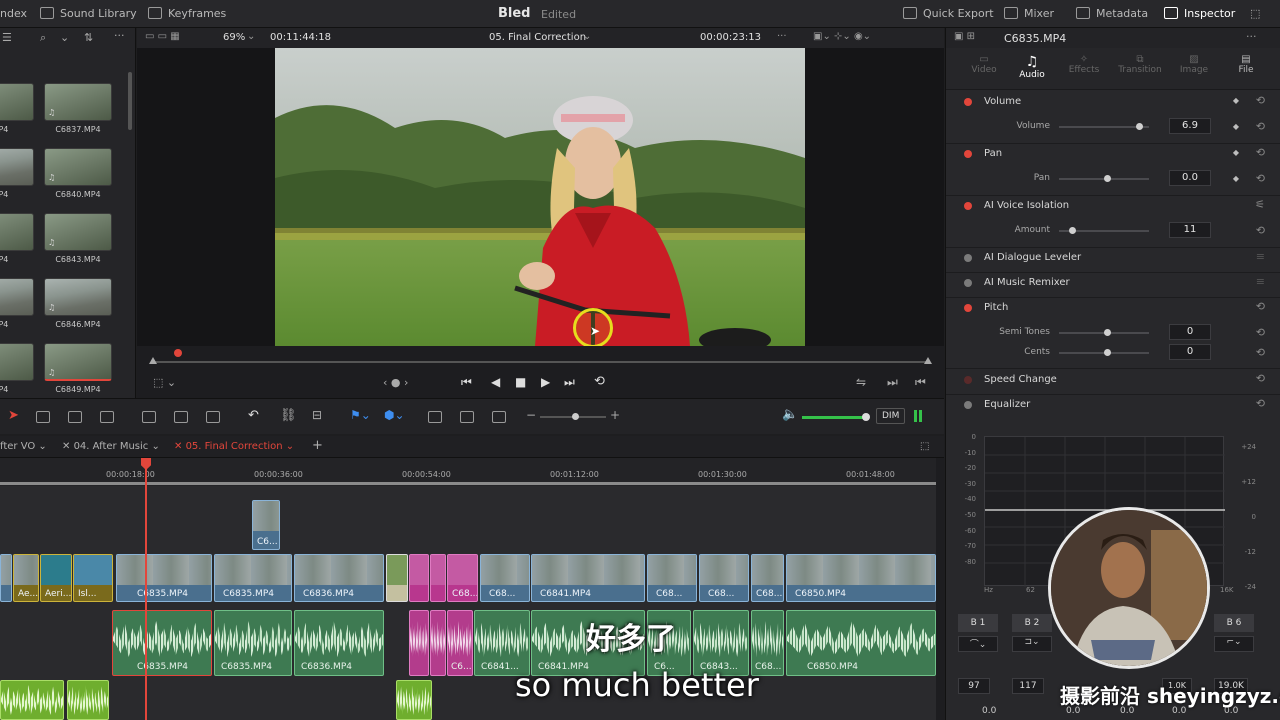 Image resolution: width=1280 pixels, height=720 pixels. Describe the element at coordinates (1190, 178) in the screenshot. I see `pan-value: 0.0` at that location.